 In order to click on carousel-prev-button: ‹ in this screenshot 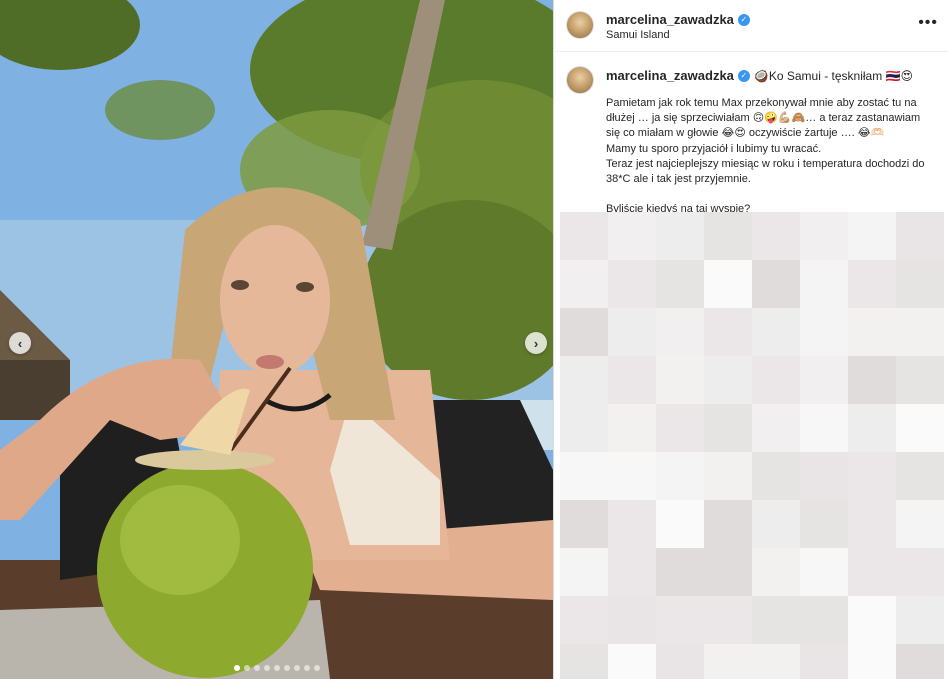, I will do `click(20, 343)`.